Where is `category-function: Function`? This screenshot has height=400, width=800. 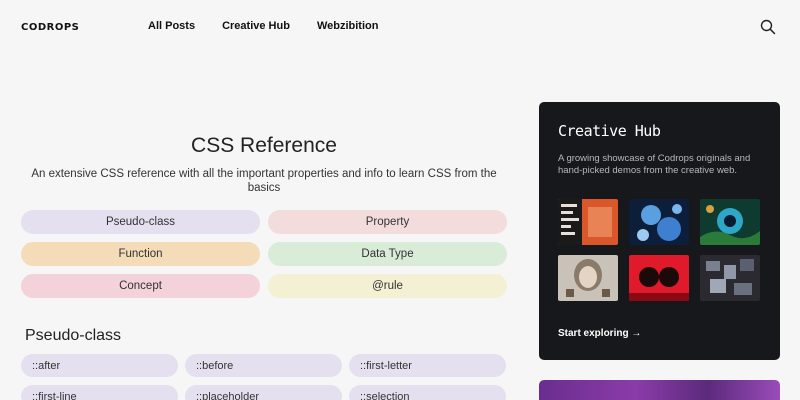
category-function: Function is located at coordinates (140, 254).